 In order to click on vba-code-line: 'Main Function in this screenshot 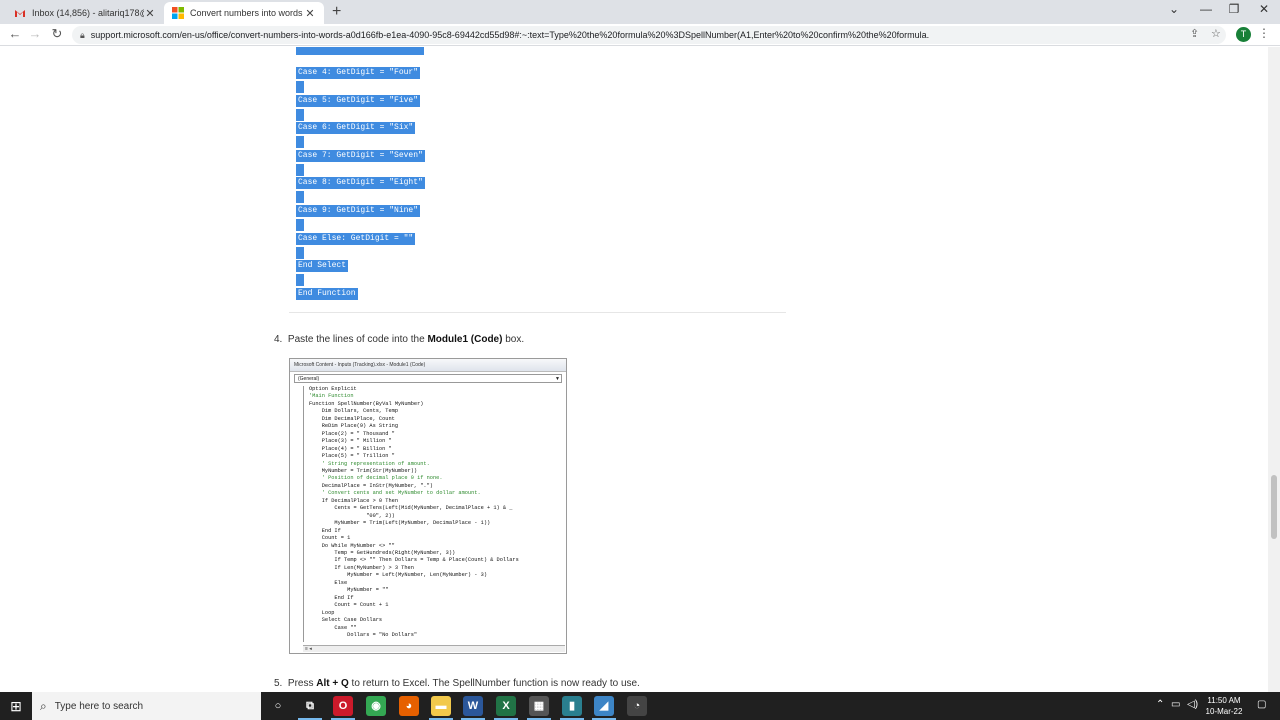, I will do `click(331, 396)`.